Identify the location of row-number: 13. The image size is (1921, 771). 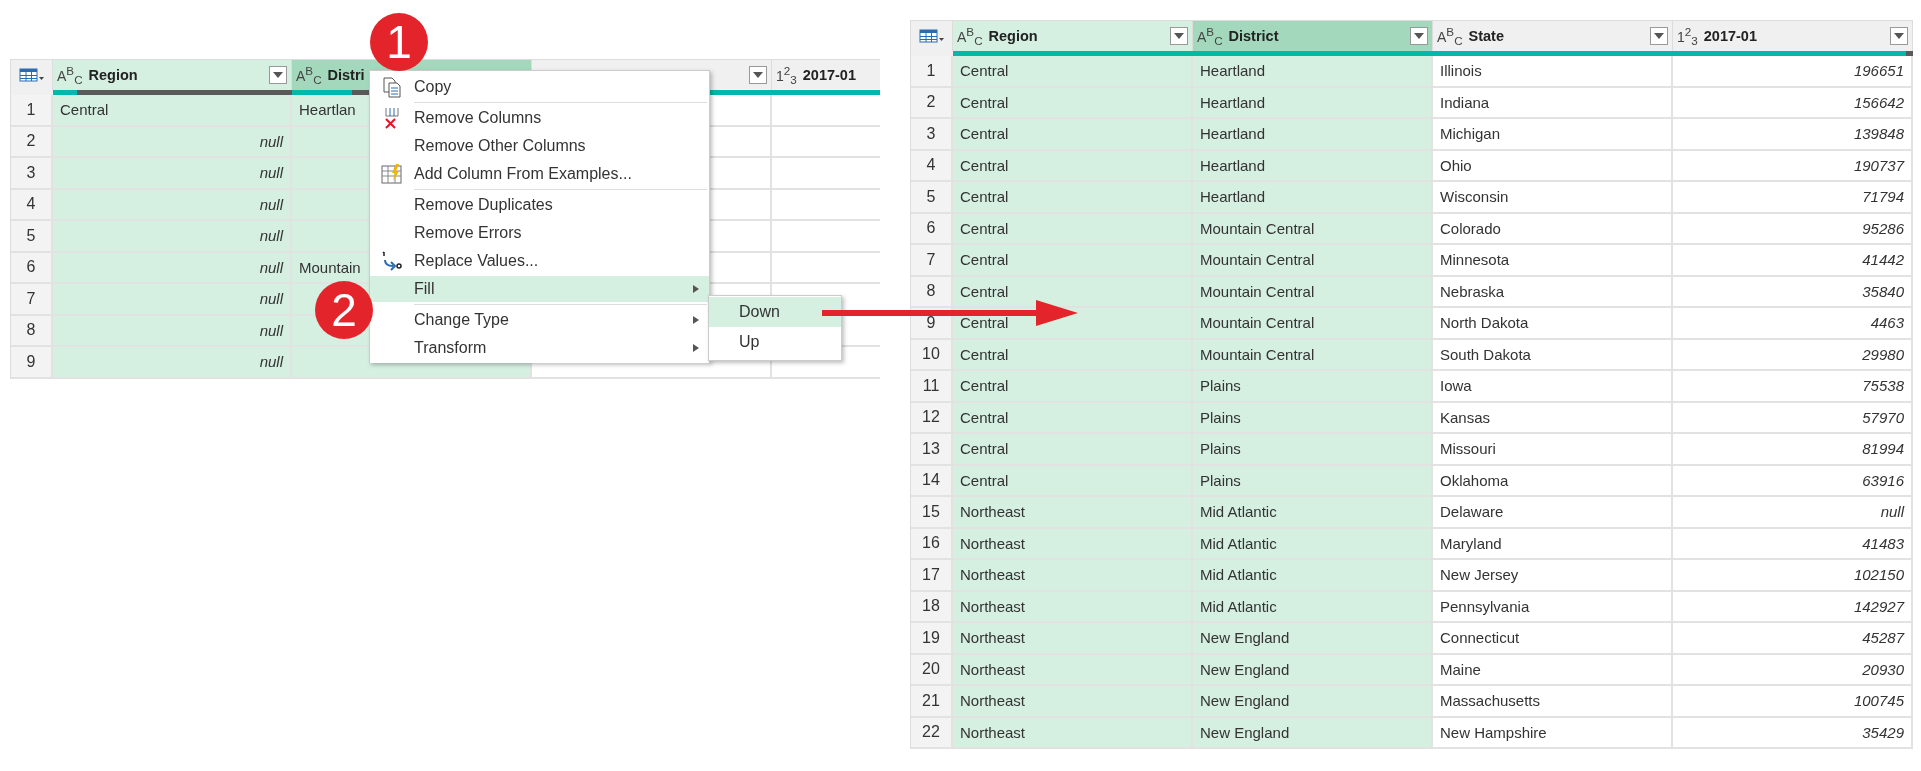
(932, 450).